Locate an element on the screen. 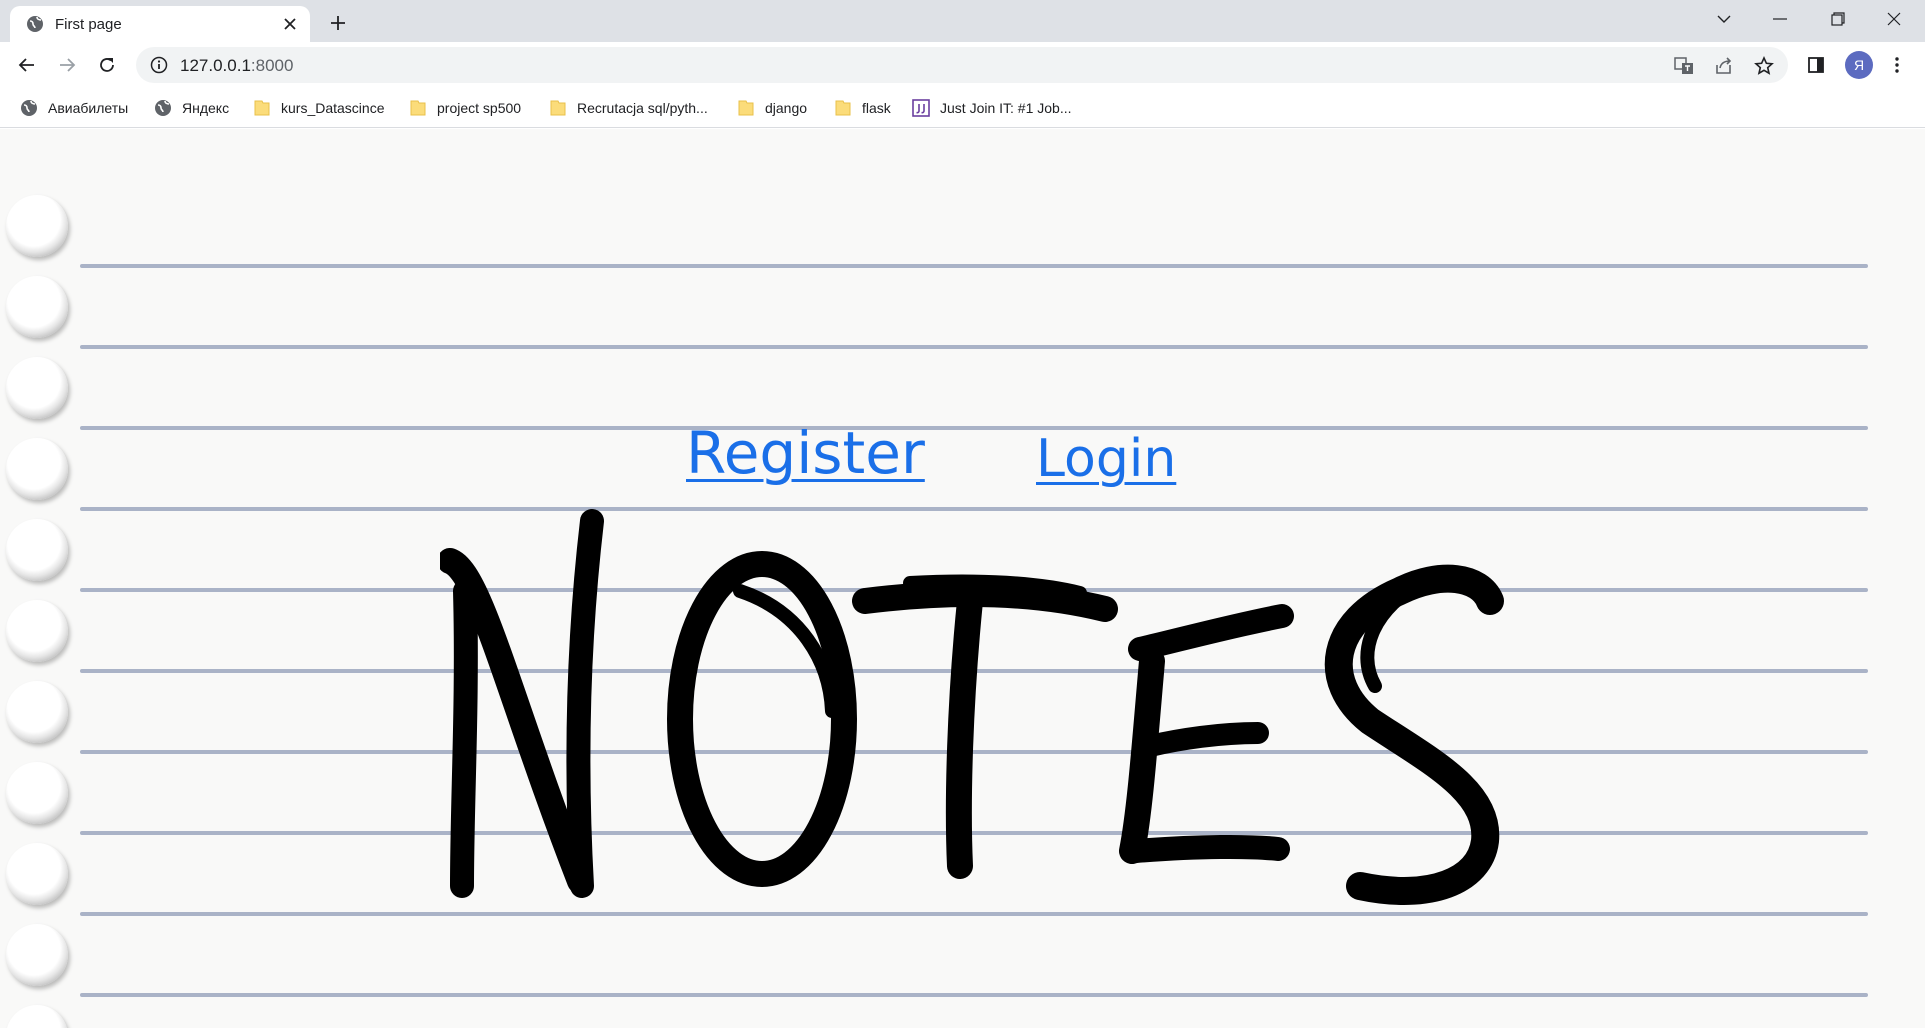 Image resolution: width=1925 pixels, height=1028 pixels. bookmark-label: kurs_Datascince is located at coordinates (333, 108).